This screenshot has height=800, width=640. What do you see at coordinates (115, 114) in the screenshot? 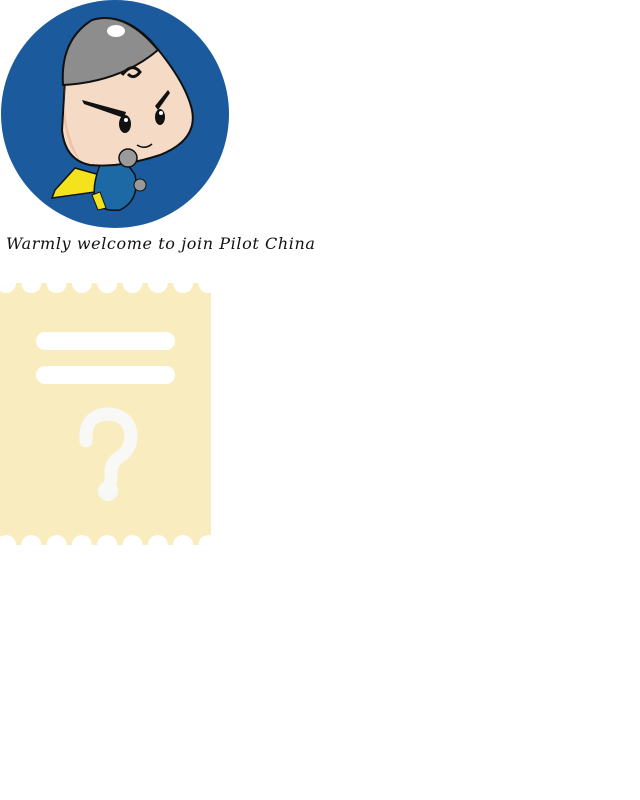
I see `mascot-illustration` at bounding box center [115, 114].